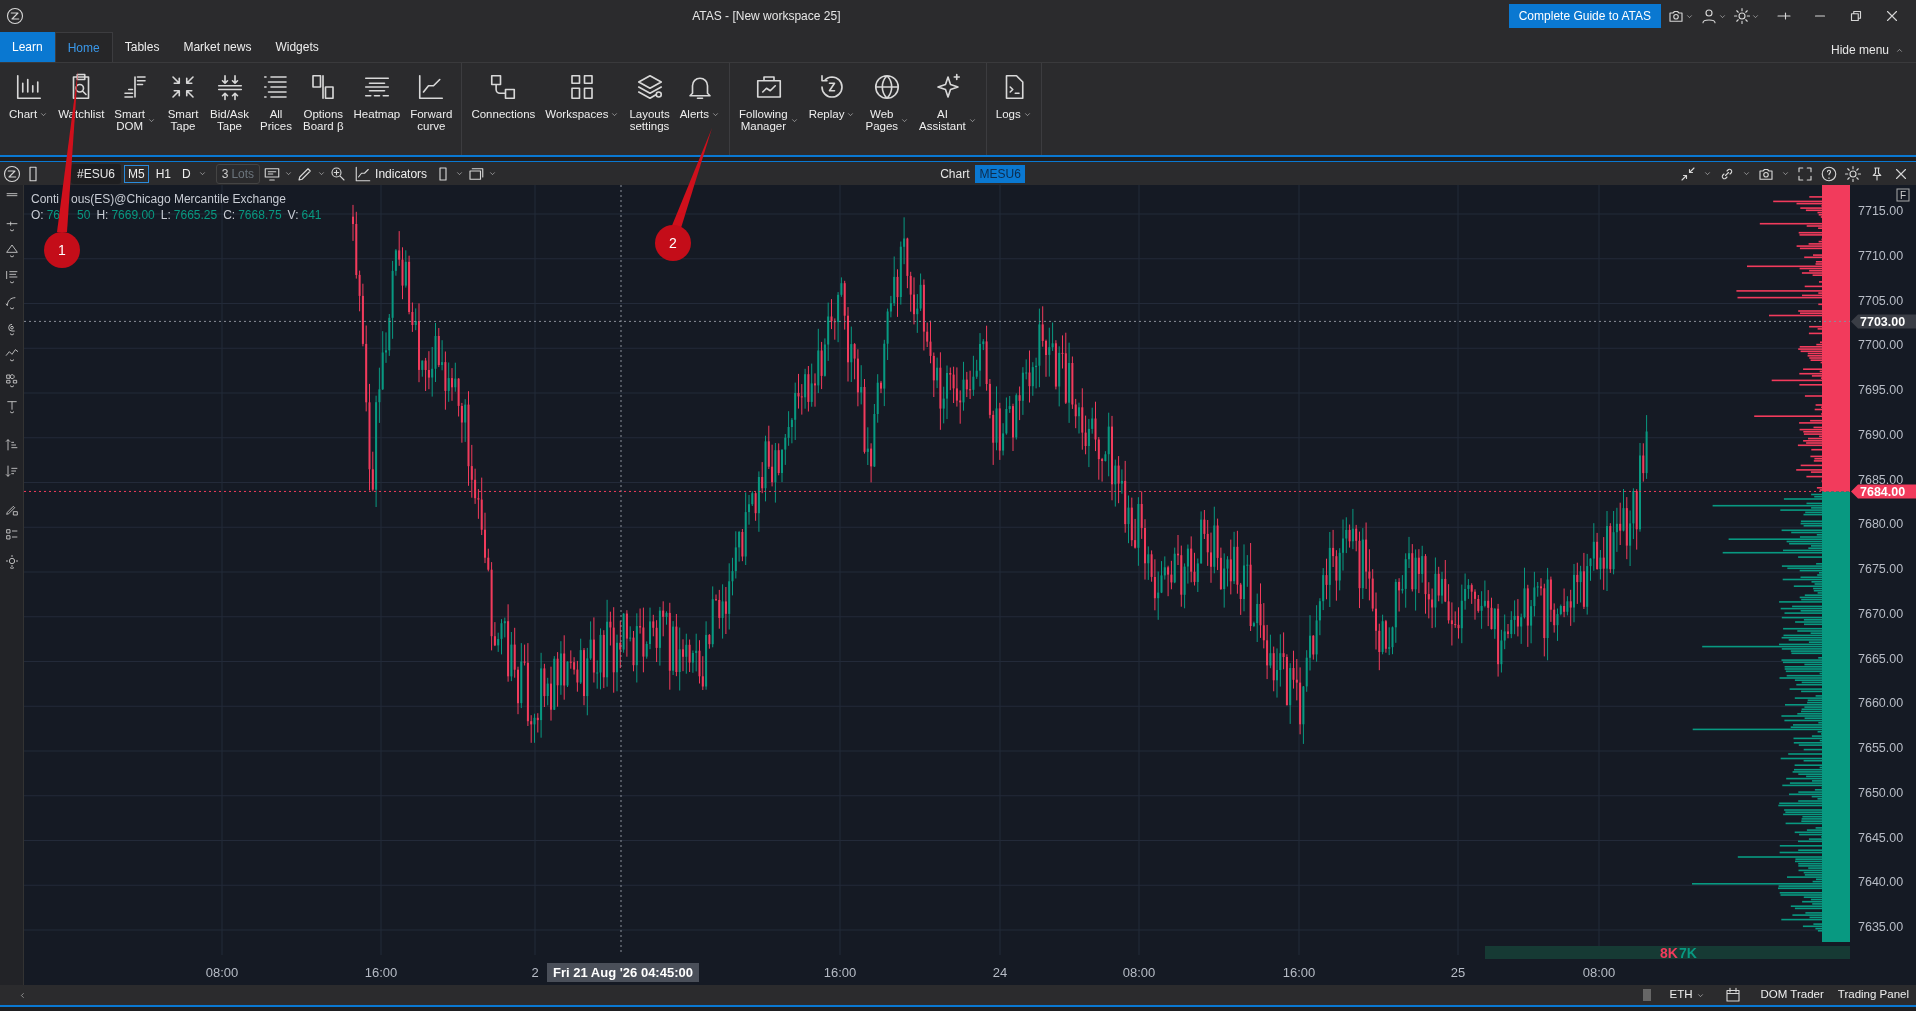 This screenshot has height=1011, width=1916. Describe the element at coordinates (649, 101) in the screenshot. I see `ribbon-button: Layouts settings` at that location.